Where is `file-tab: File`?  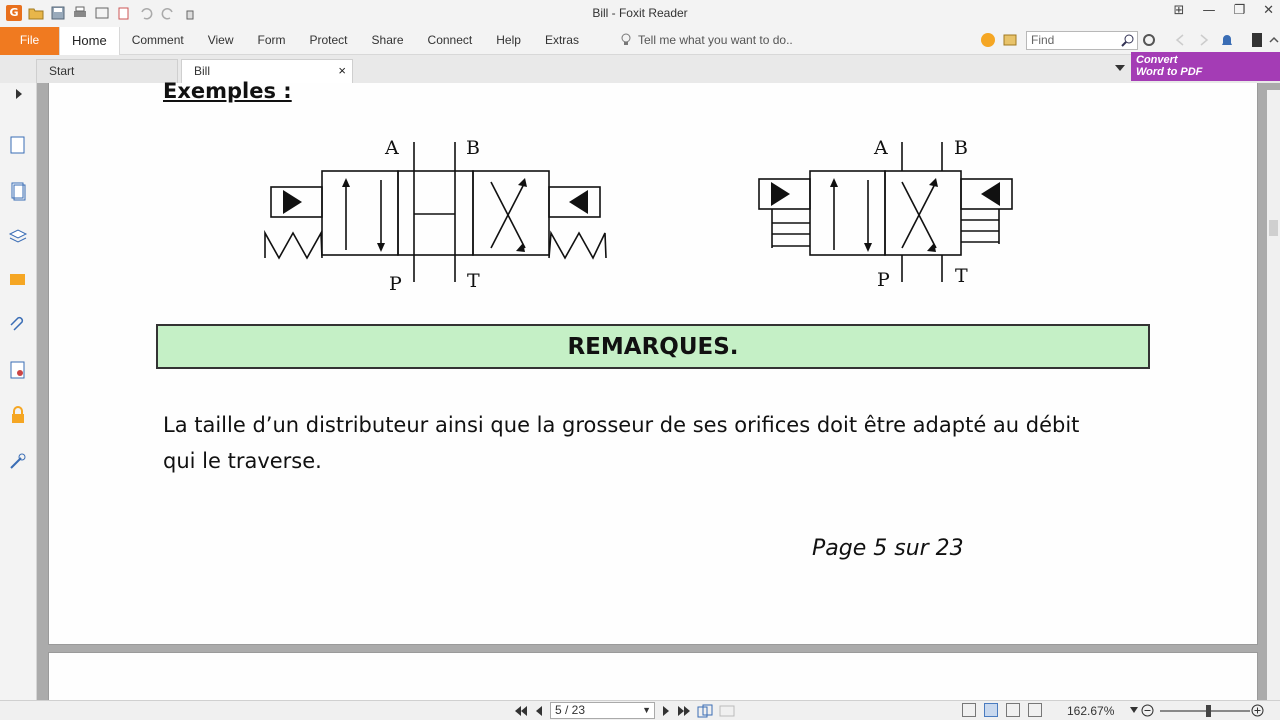
file-tab: File is located at coordinates (29, 41).